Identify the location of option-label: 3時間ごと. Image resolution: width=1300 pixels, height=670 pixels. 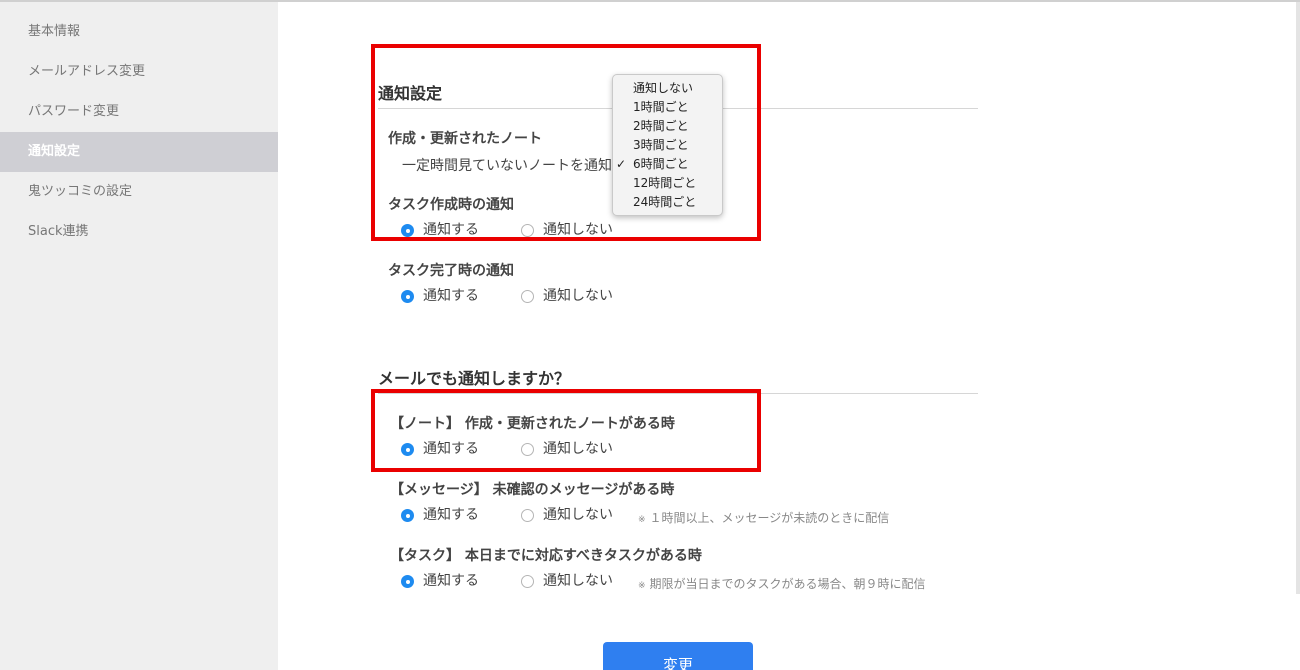
(661, 145).